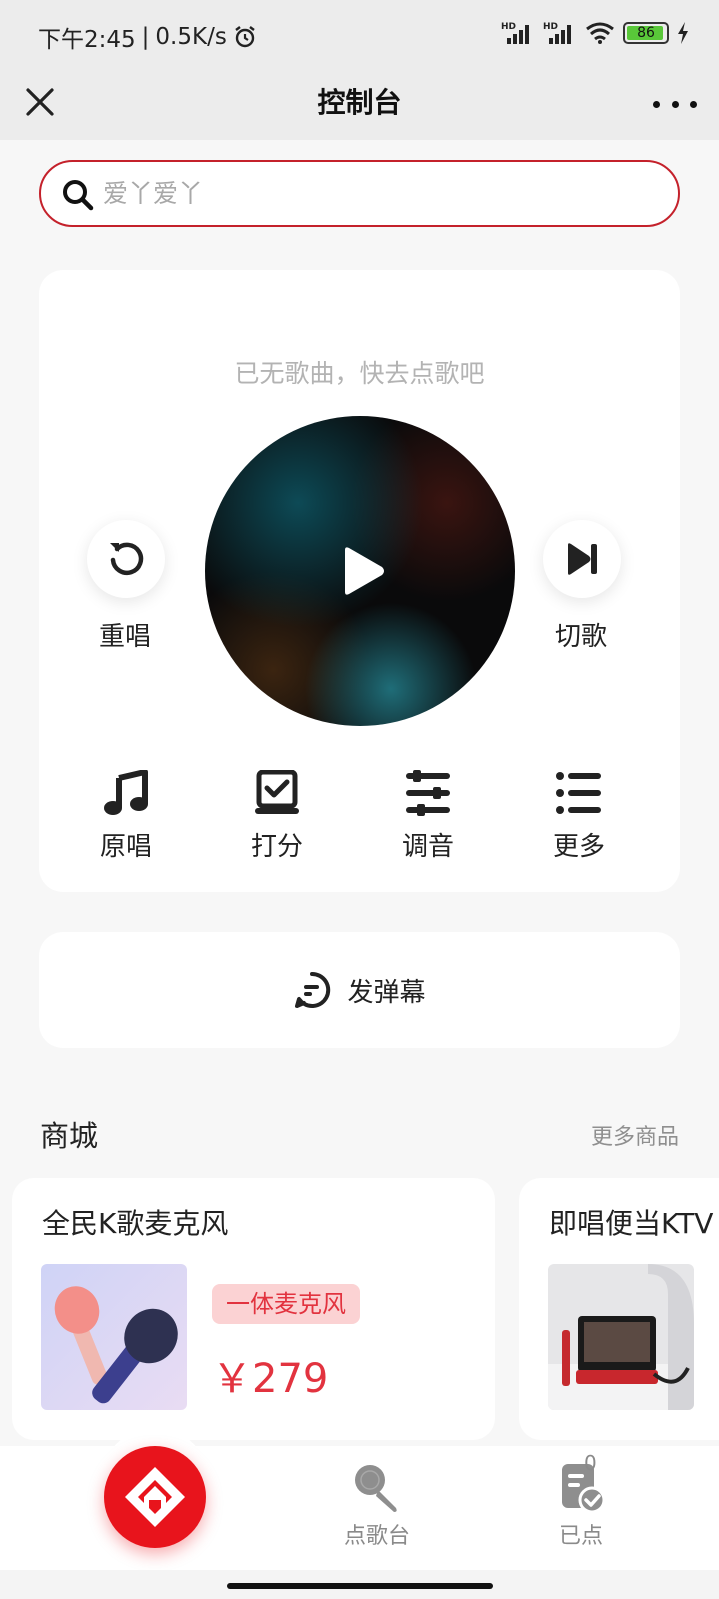 The height and width of the screenshot is (1599, 719). What do you see at coordinates (376, 1488) in the screenshot?
I see `microphone-icon` at bounding box center [376, 1488].